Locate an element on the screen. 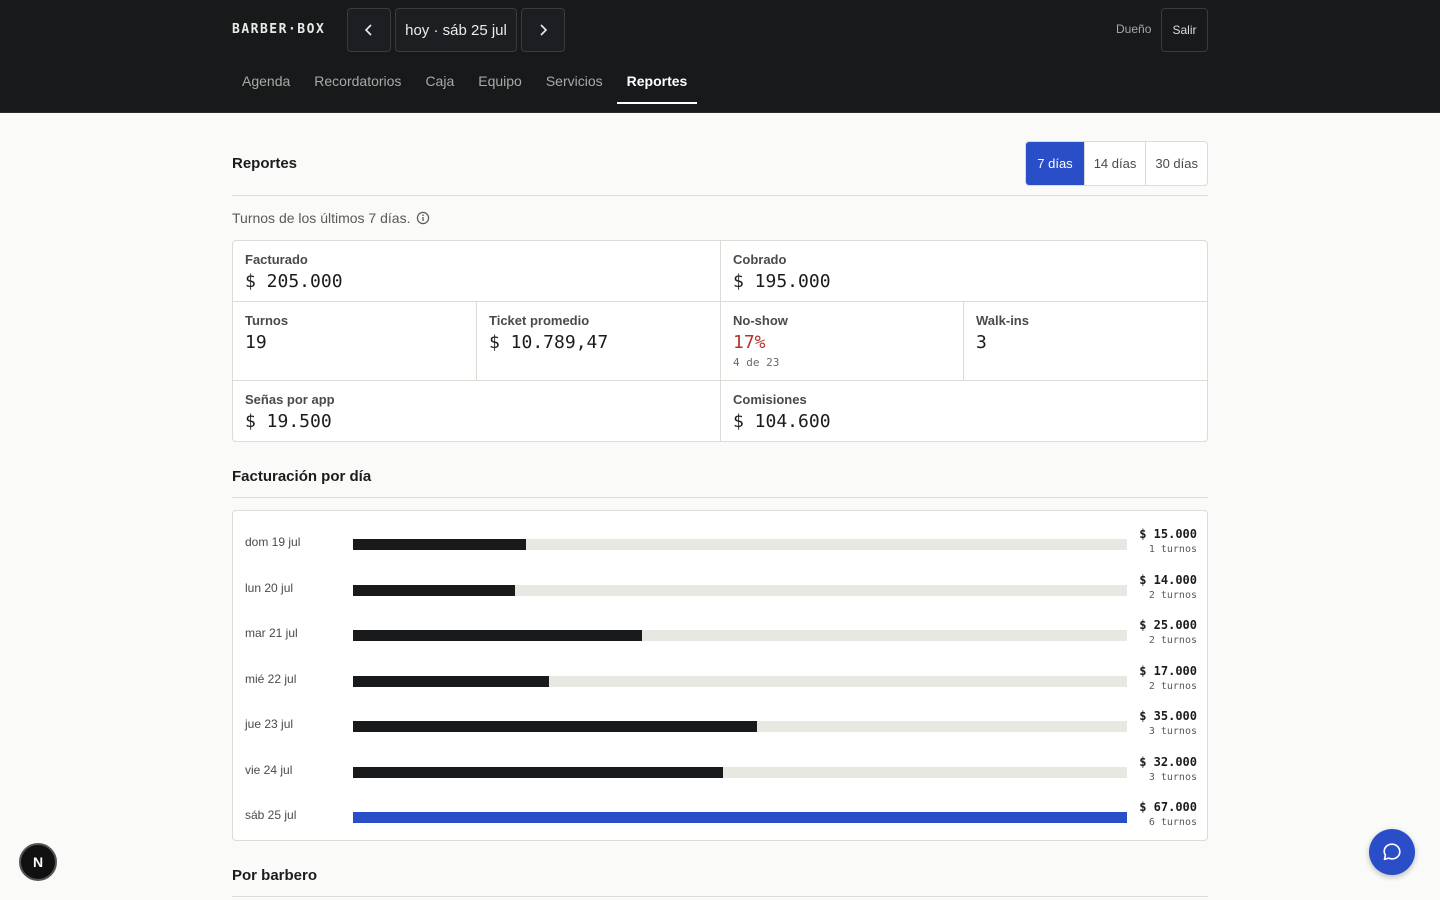 This screenshot has width=1440, height=900. chart-count-label: 6 turnos is located at coordinates (1172, 822).